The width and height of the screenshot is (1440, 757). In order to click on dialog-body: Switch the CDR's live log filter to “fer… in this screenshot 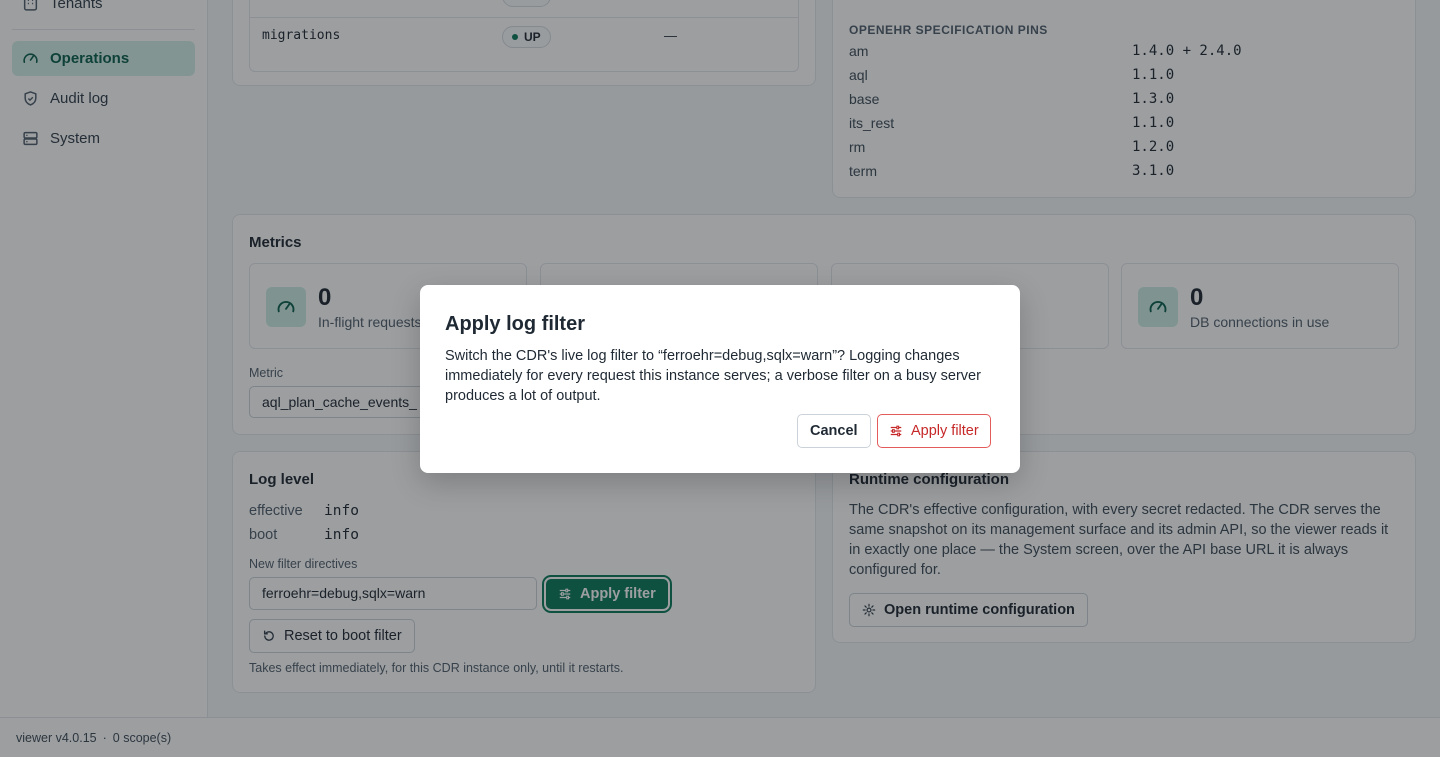, I will do `click(713, 376)`.